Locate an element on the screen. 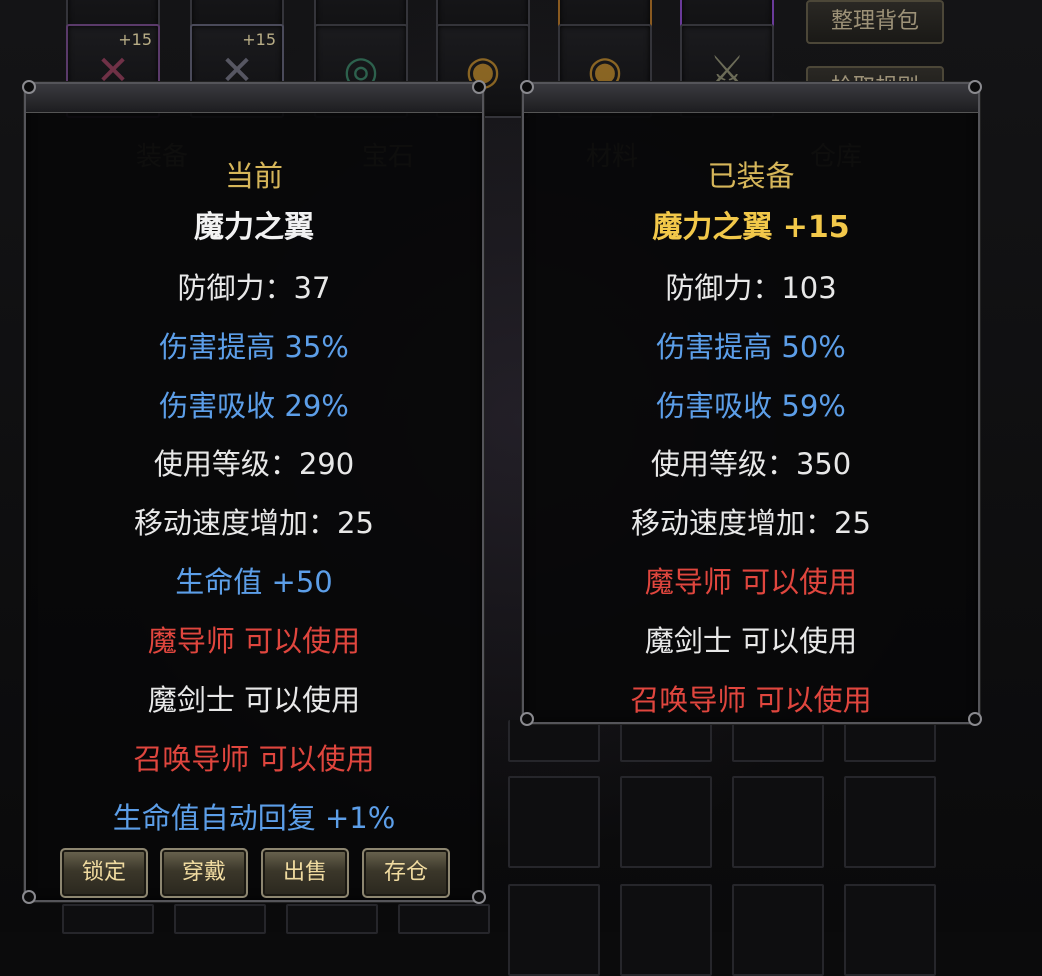 The height and width of the screenshot is (976, 1042). level-requirement: 使用等级：290 is located at coordinates (254, 464).